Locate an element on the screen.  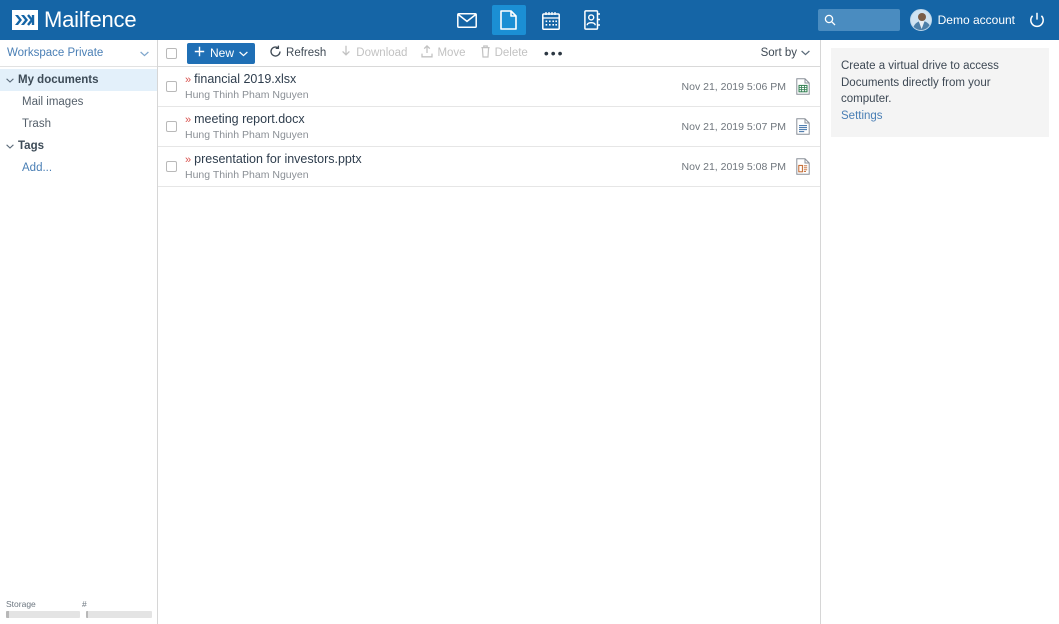
top-right-controls: Demo account is located at coordinates (938, 20).